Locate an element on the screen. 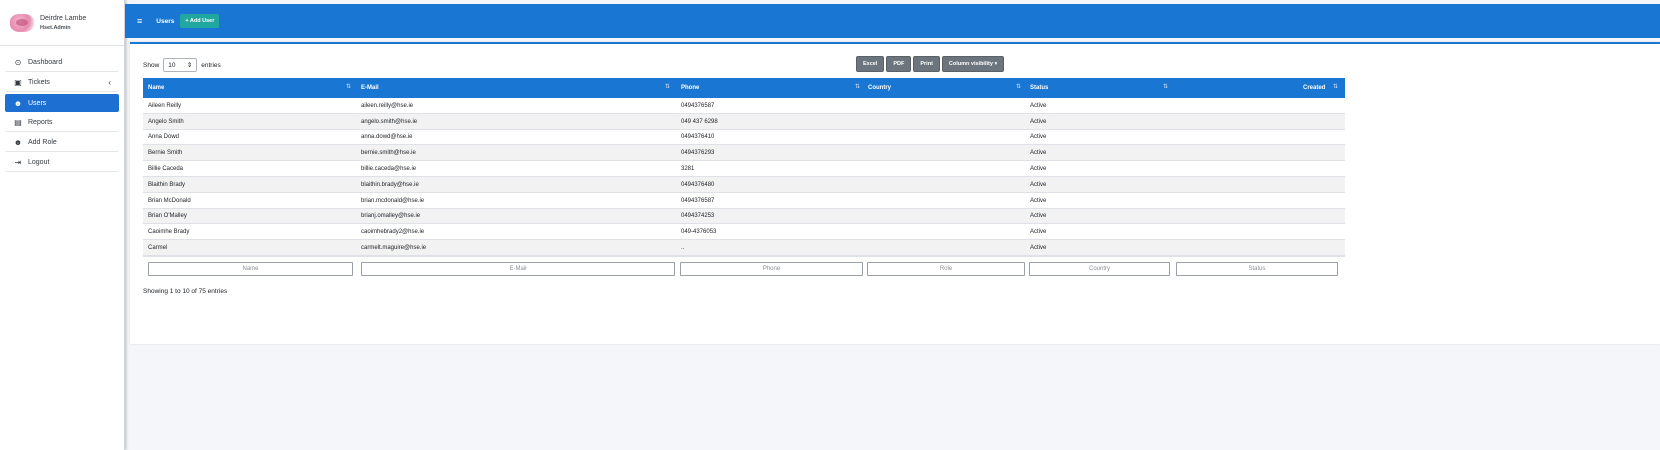  cell-name: Brian O'Malley is located at coordinates (167, 216).